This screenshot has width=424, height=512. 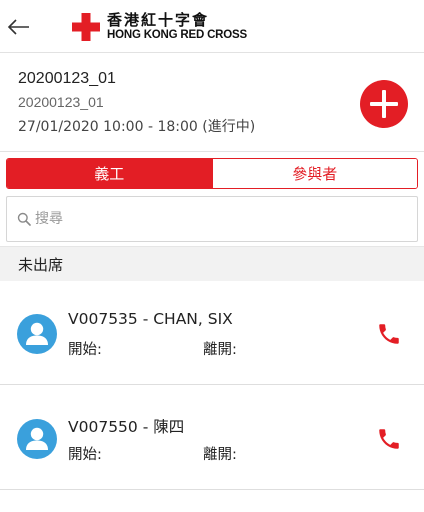 I want to click on search-box, so click(x=212, y=219).